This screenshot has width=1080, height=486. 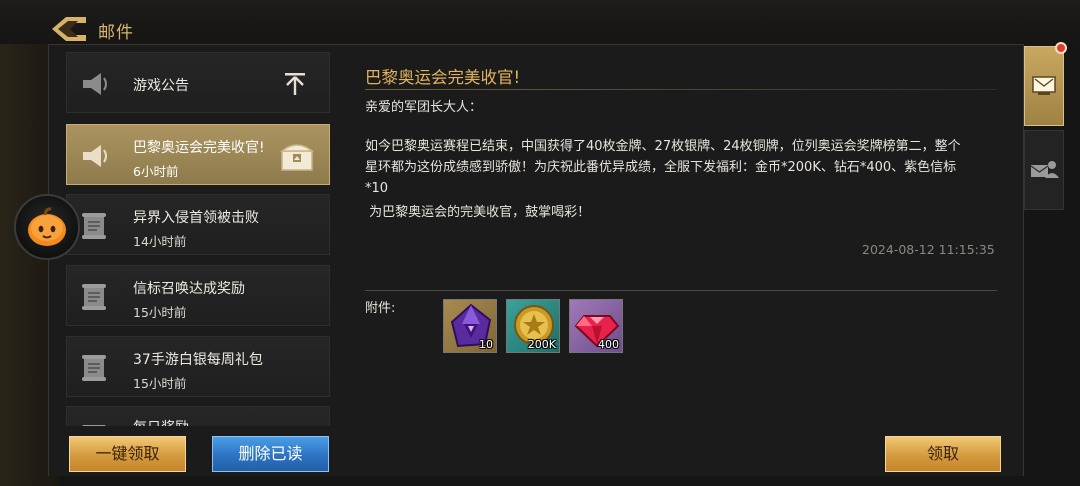 I want to click on mail-timestamp: 2024-08-12 11:15:35, so click(x=928, y=249).